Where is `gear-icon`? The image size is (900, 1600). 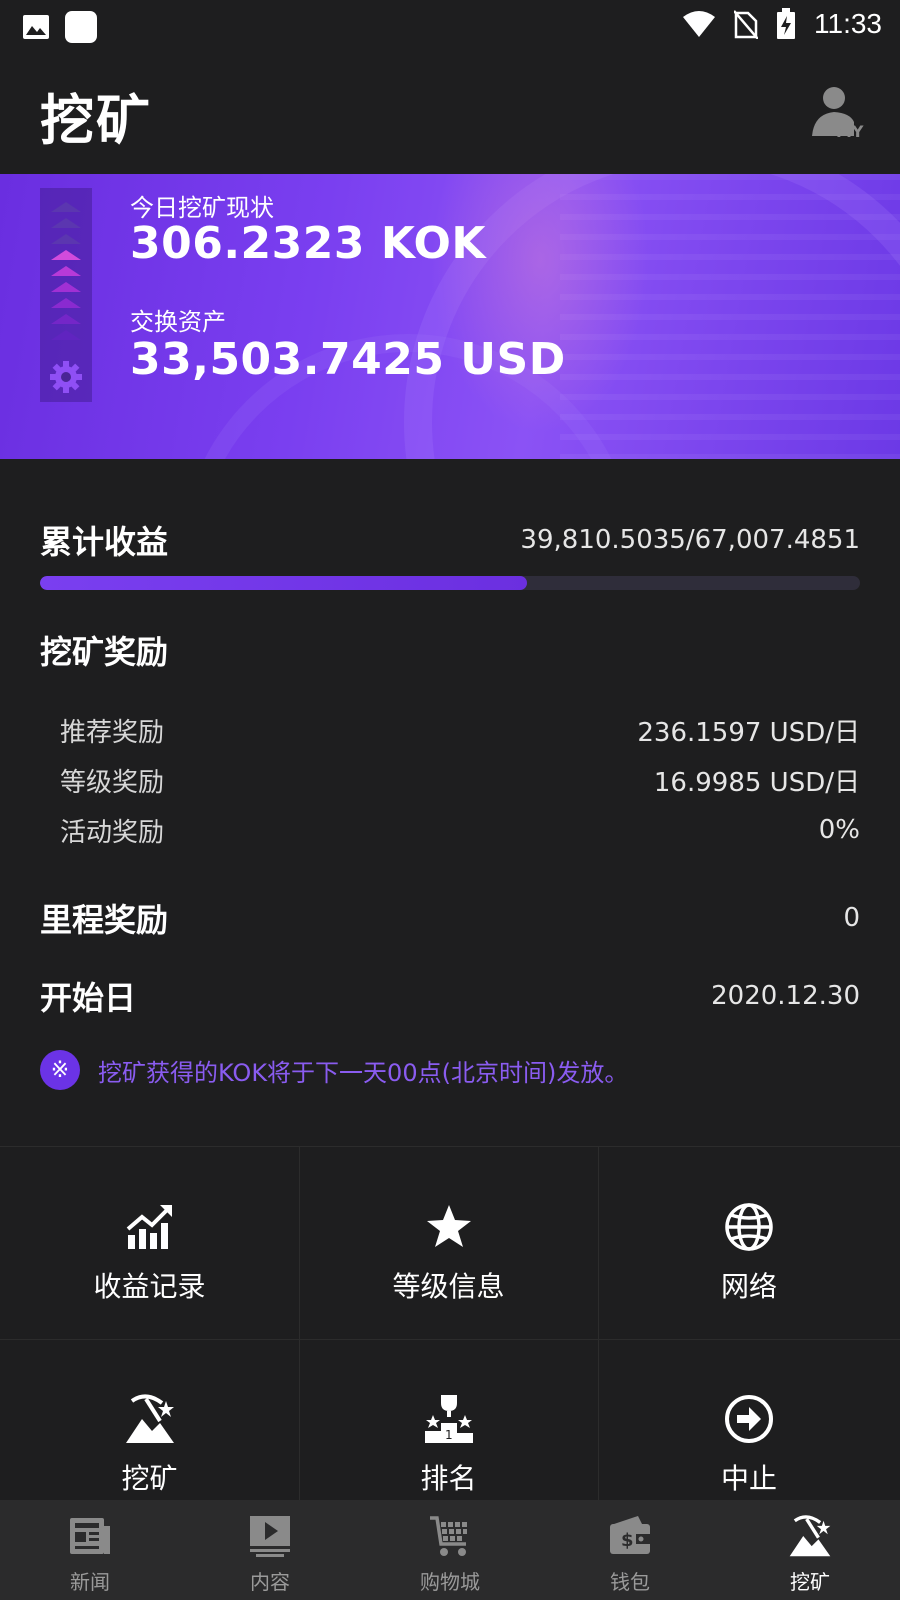 gear-icon is located at coordinates (66, 377).